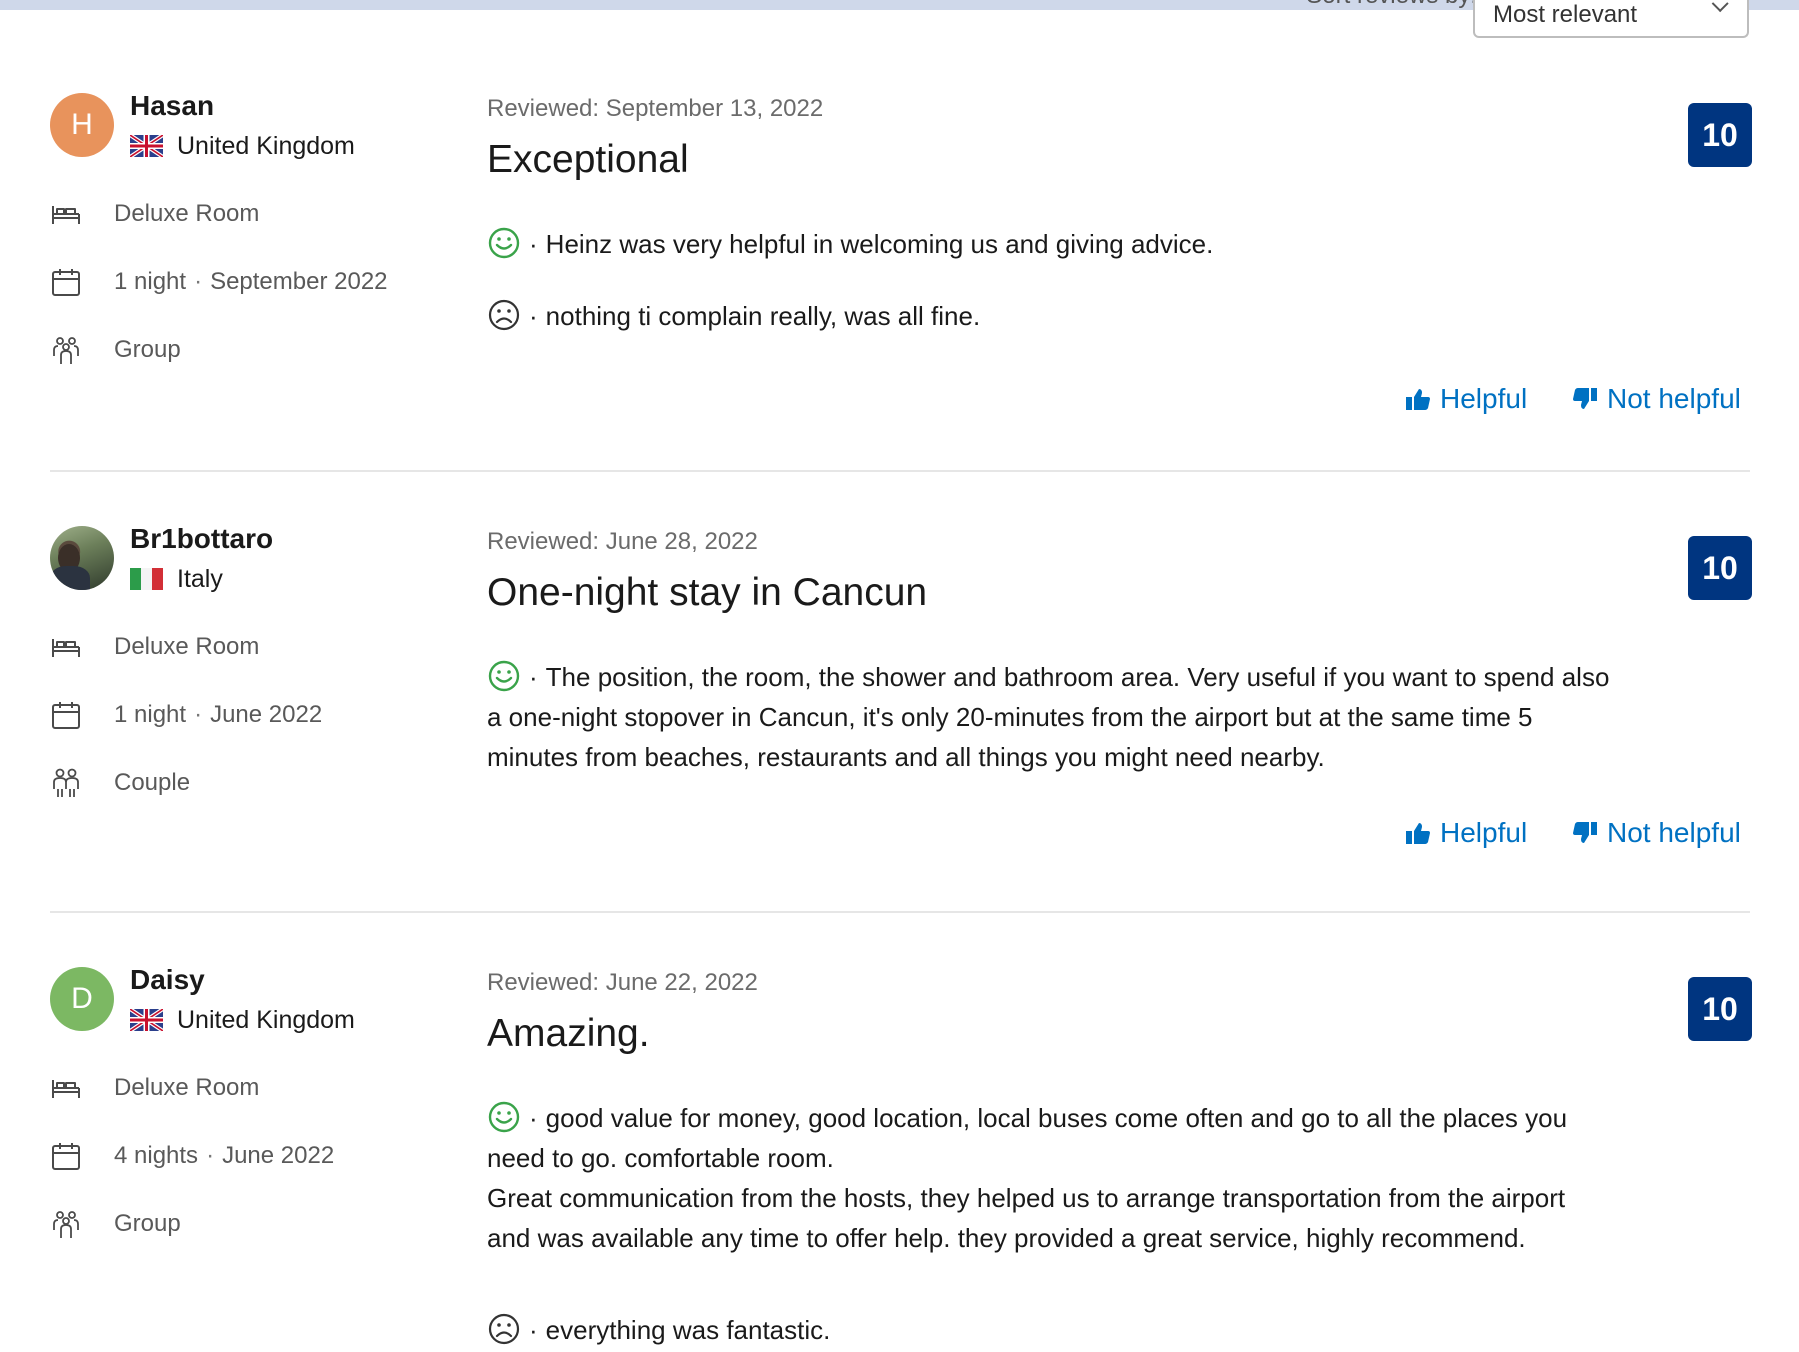  I want to click on reviewer-country: Italy, so click(176, 579).